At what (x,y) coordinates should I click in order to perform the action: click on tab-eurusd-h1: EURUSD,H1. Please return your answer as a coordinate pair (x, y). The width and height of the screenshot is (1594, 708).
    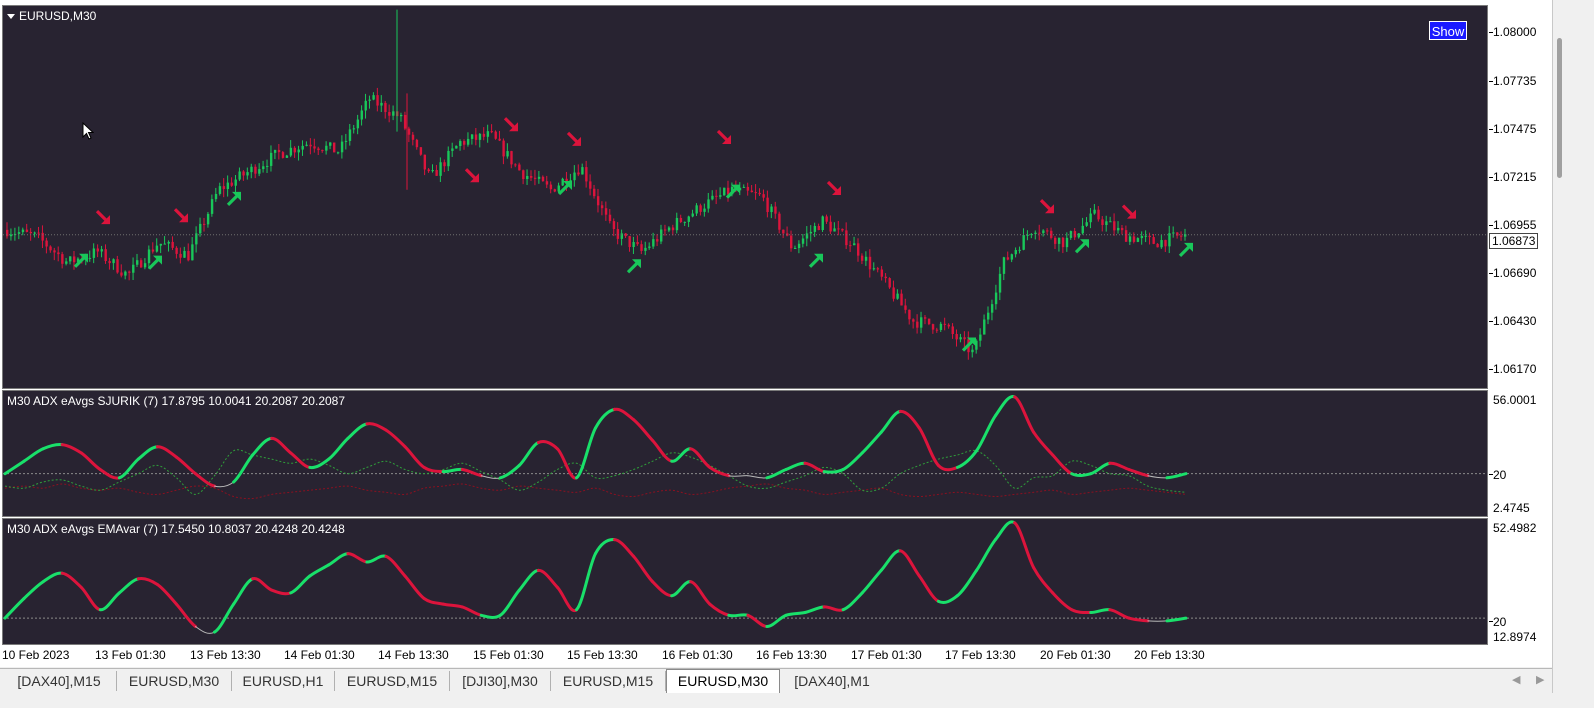
    Looking at the image, I should click on (283, 681).